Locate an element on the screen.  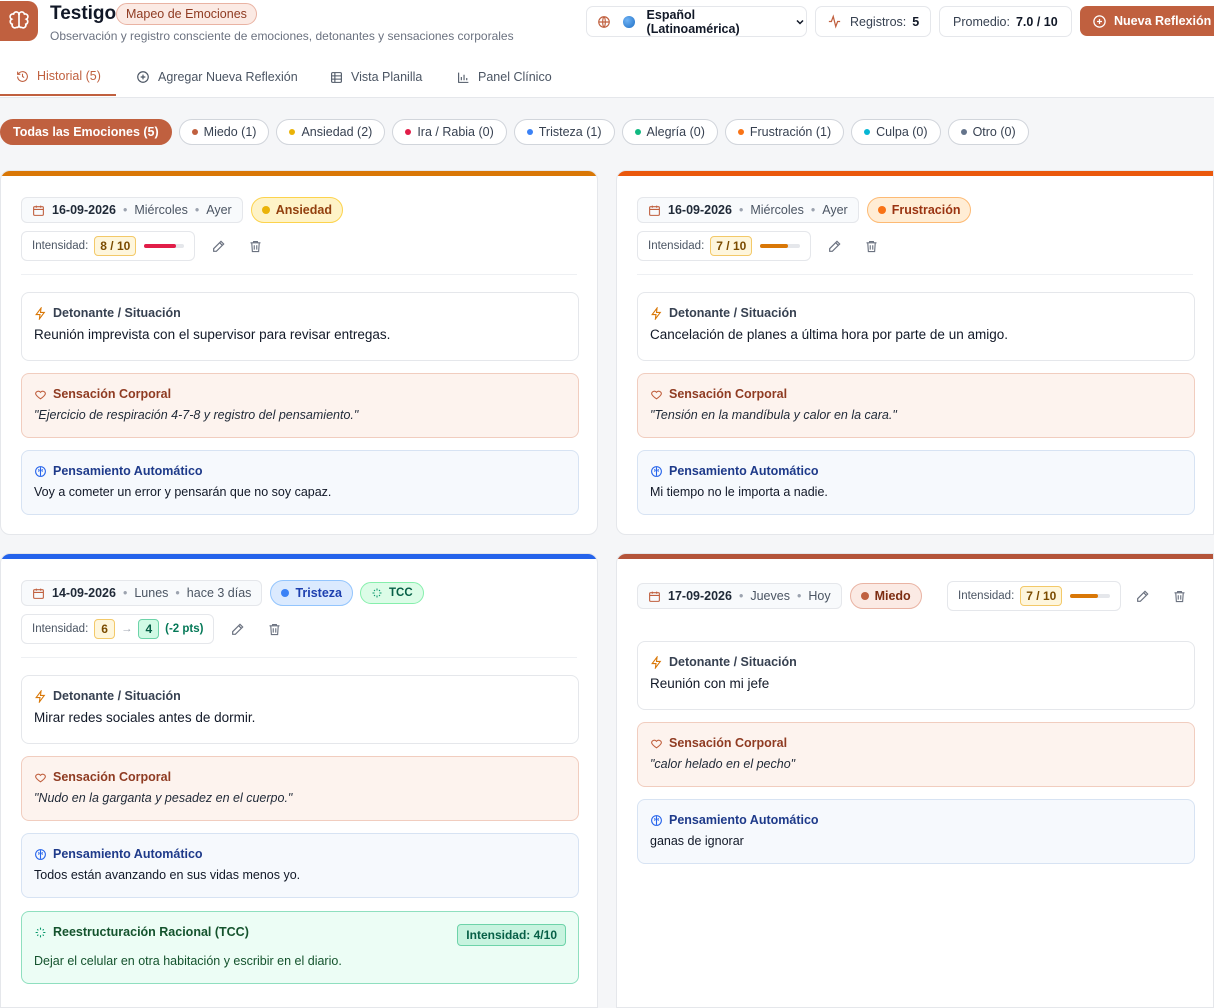
tab-agregar: Agregar Nueva Reflexión is located at coordinates (217, 77).